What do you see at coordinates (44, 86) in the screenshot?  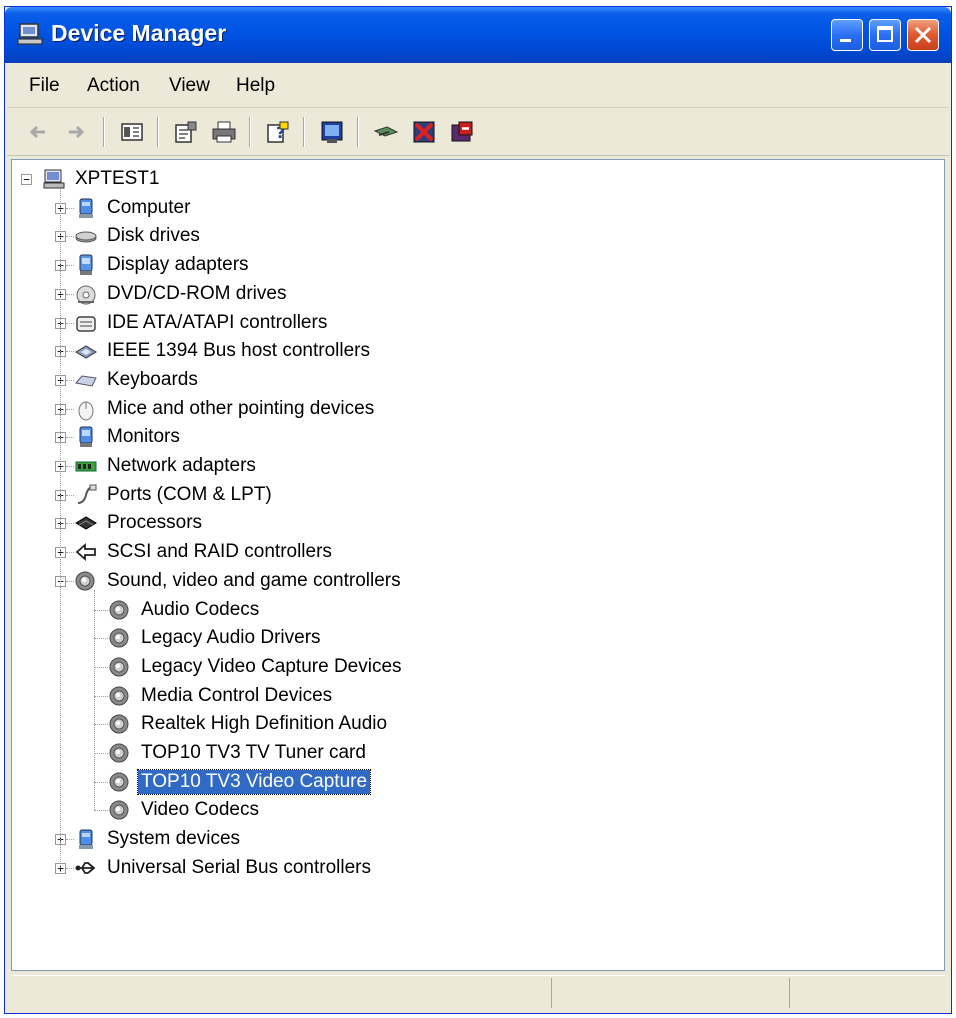 I see `menu-file: File` at bounding box center [44, 86].